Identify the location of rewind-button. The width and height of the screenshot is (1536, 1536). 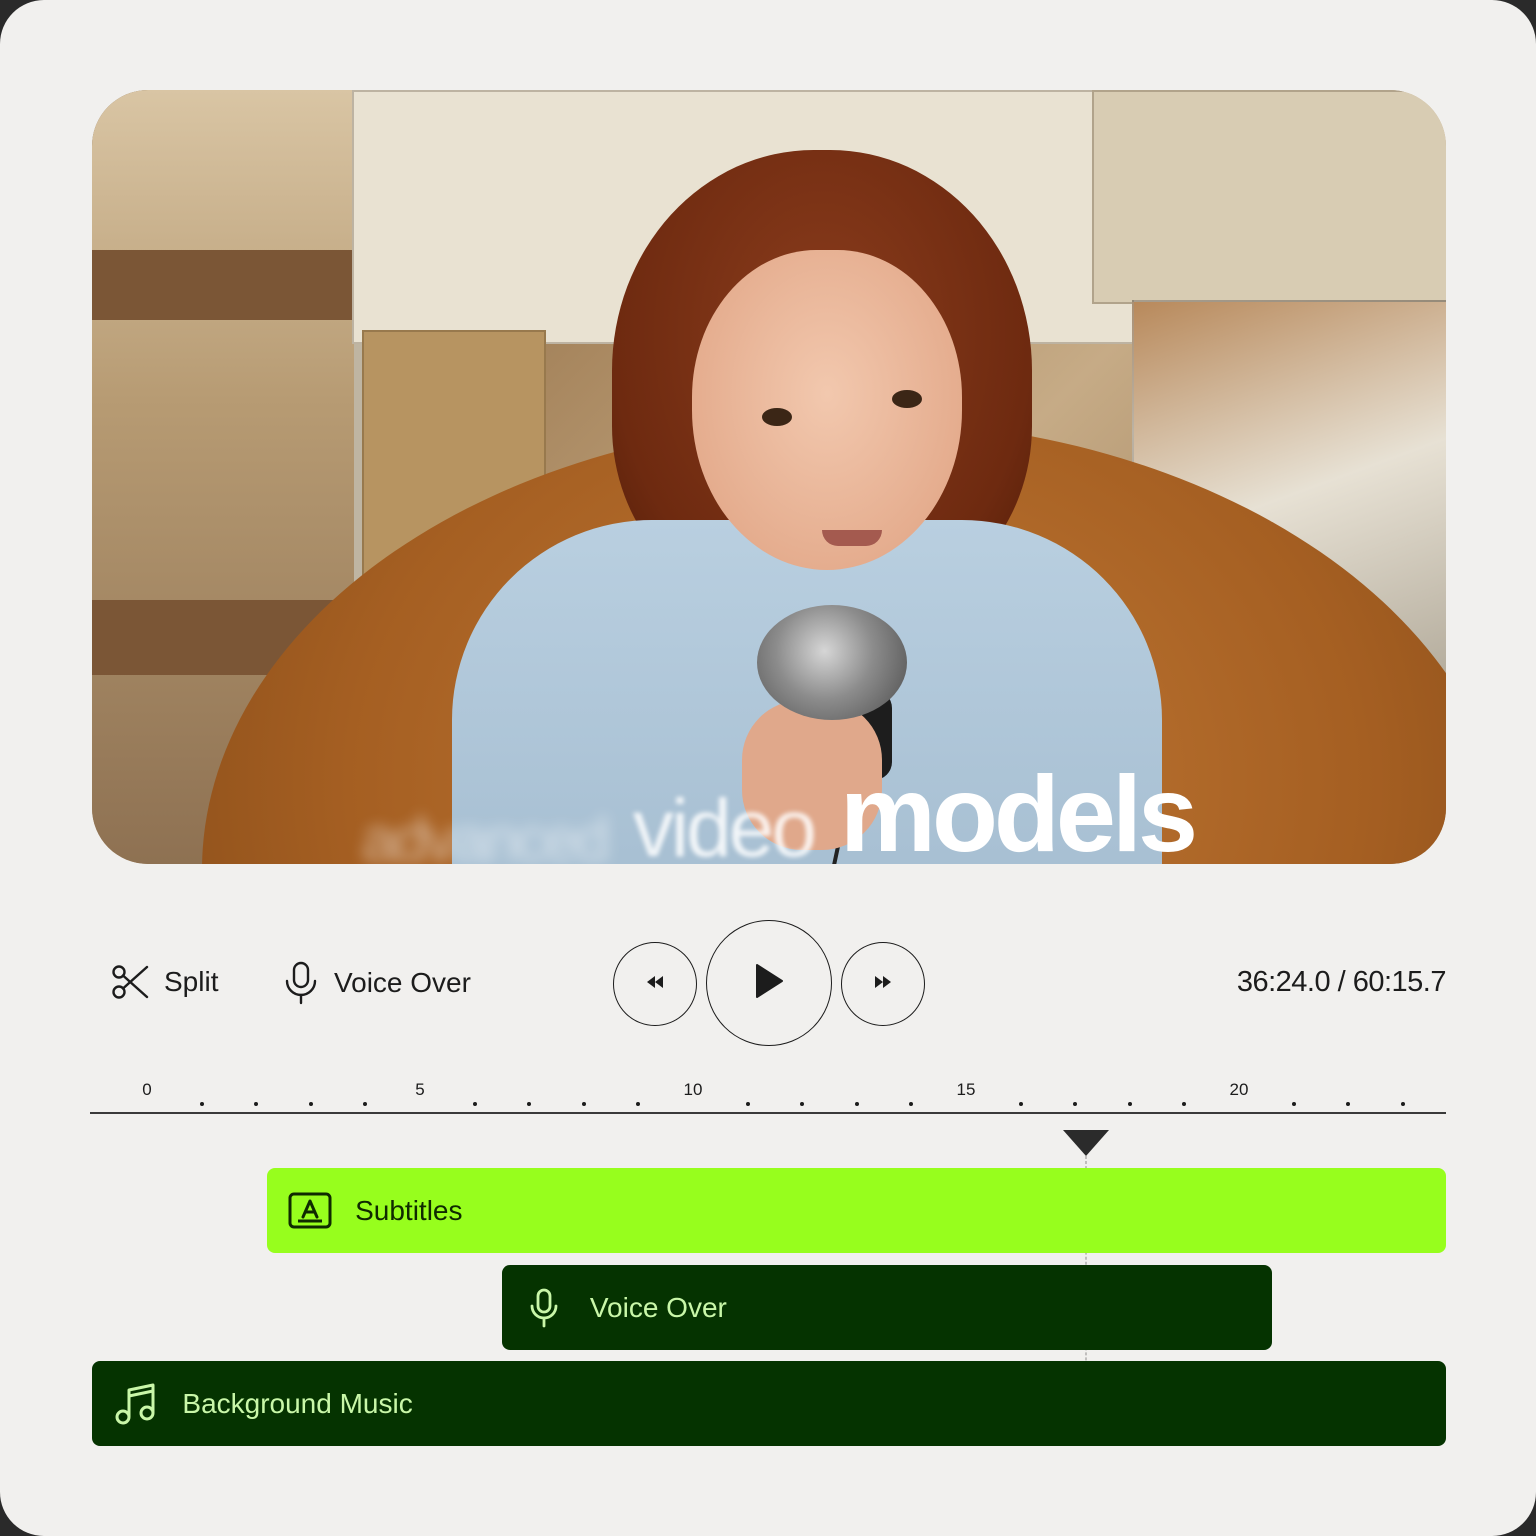
(655, 984).